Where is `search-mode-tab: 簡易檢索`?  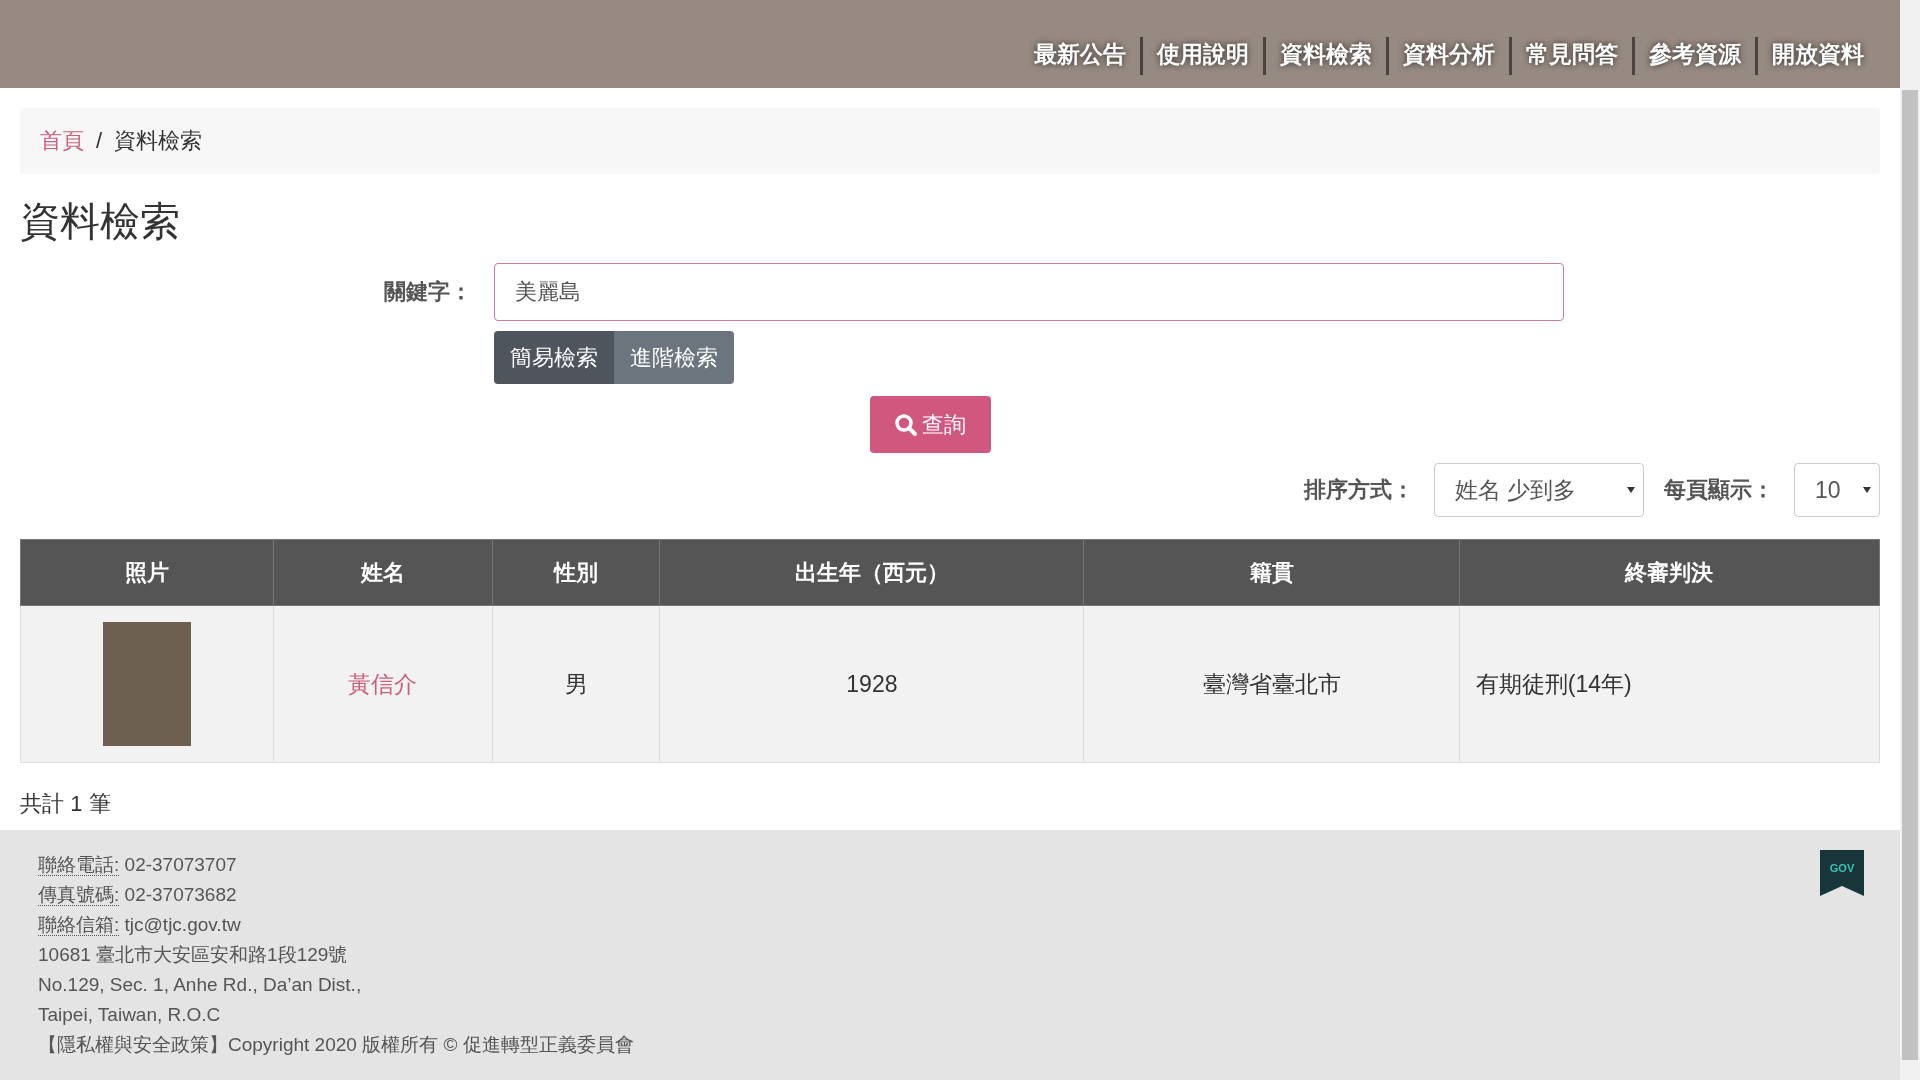
search-mode-tab: 簡易檢索 is located at coordinates (554, 357).